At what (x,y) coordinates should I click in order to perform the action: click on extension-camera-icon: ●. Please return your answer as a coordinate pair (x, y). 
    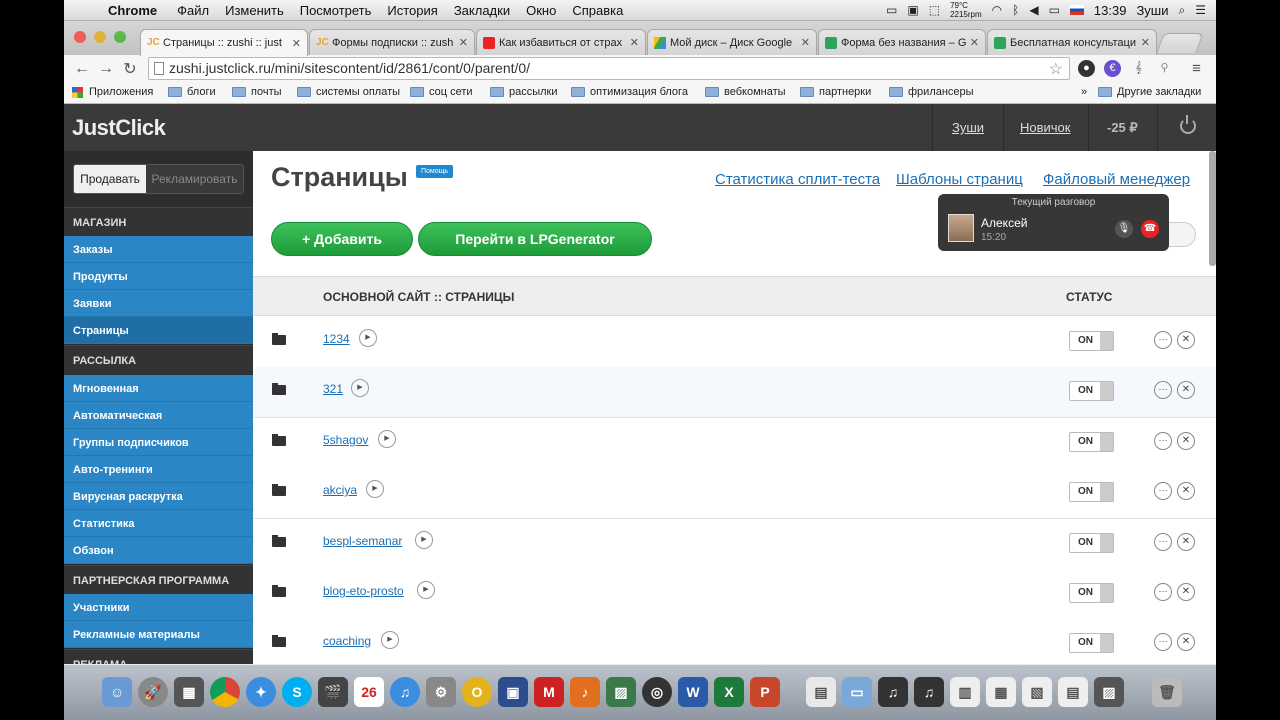
    Looking at the image, I should click on (1086, 68).